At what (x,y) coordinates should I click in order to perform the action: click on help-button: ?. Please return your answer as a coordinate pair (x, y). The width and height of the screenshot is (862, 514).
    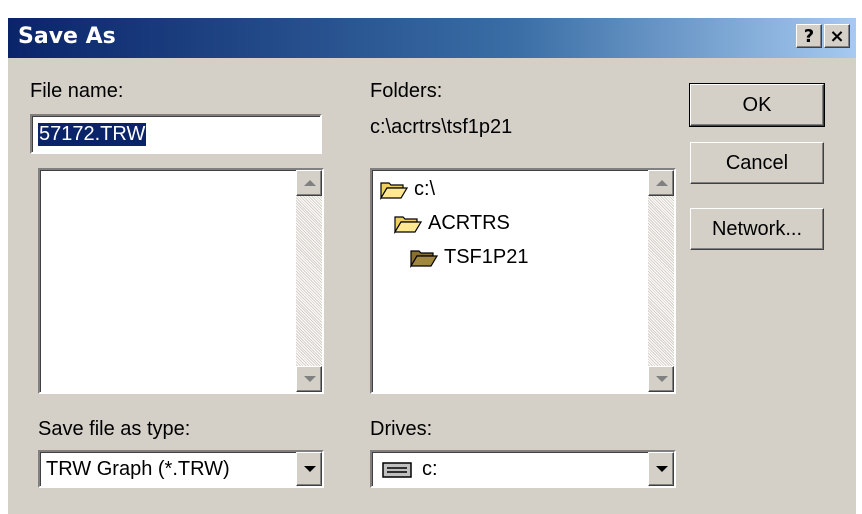
    Looking at the image, I should click on (809, 36).